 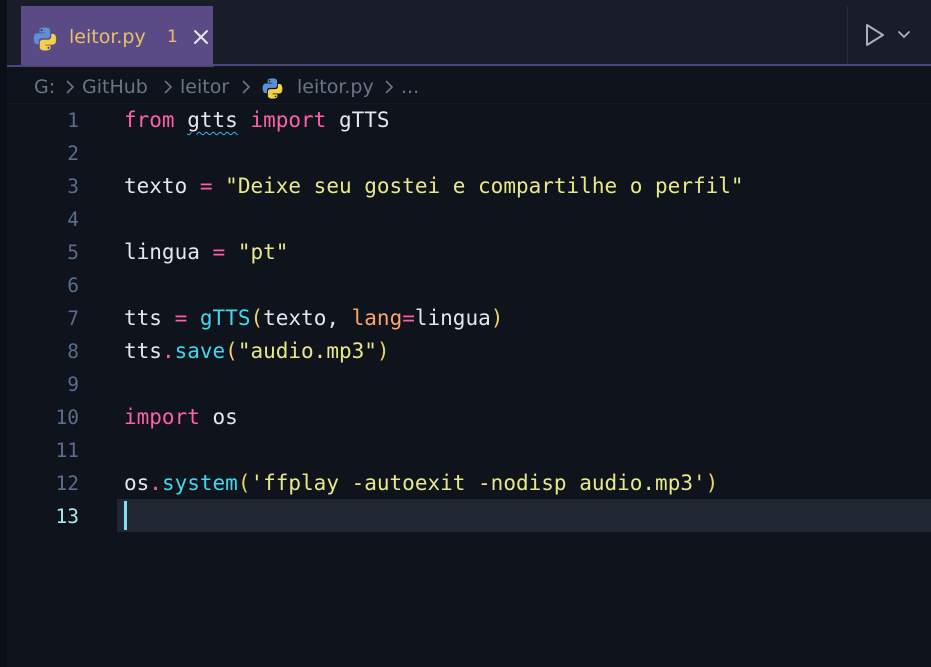 I want to click on line-number: 10, so click(x=67, y=417).